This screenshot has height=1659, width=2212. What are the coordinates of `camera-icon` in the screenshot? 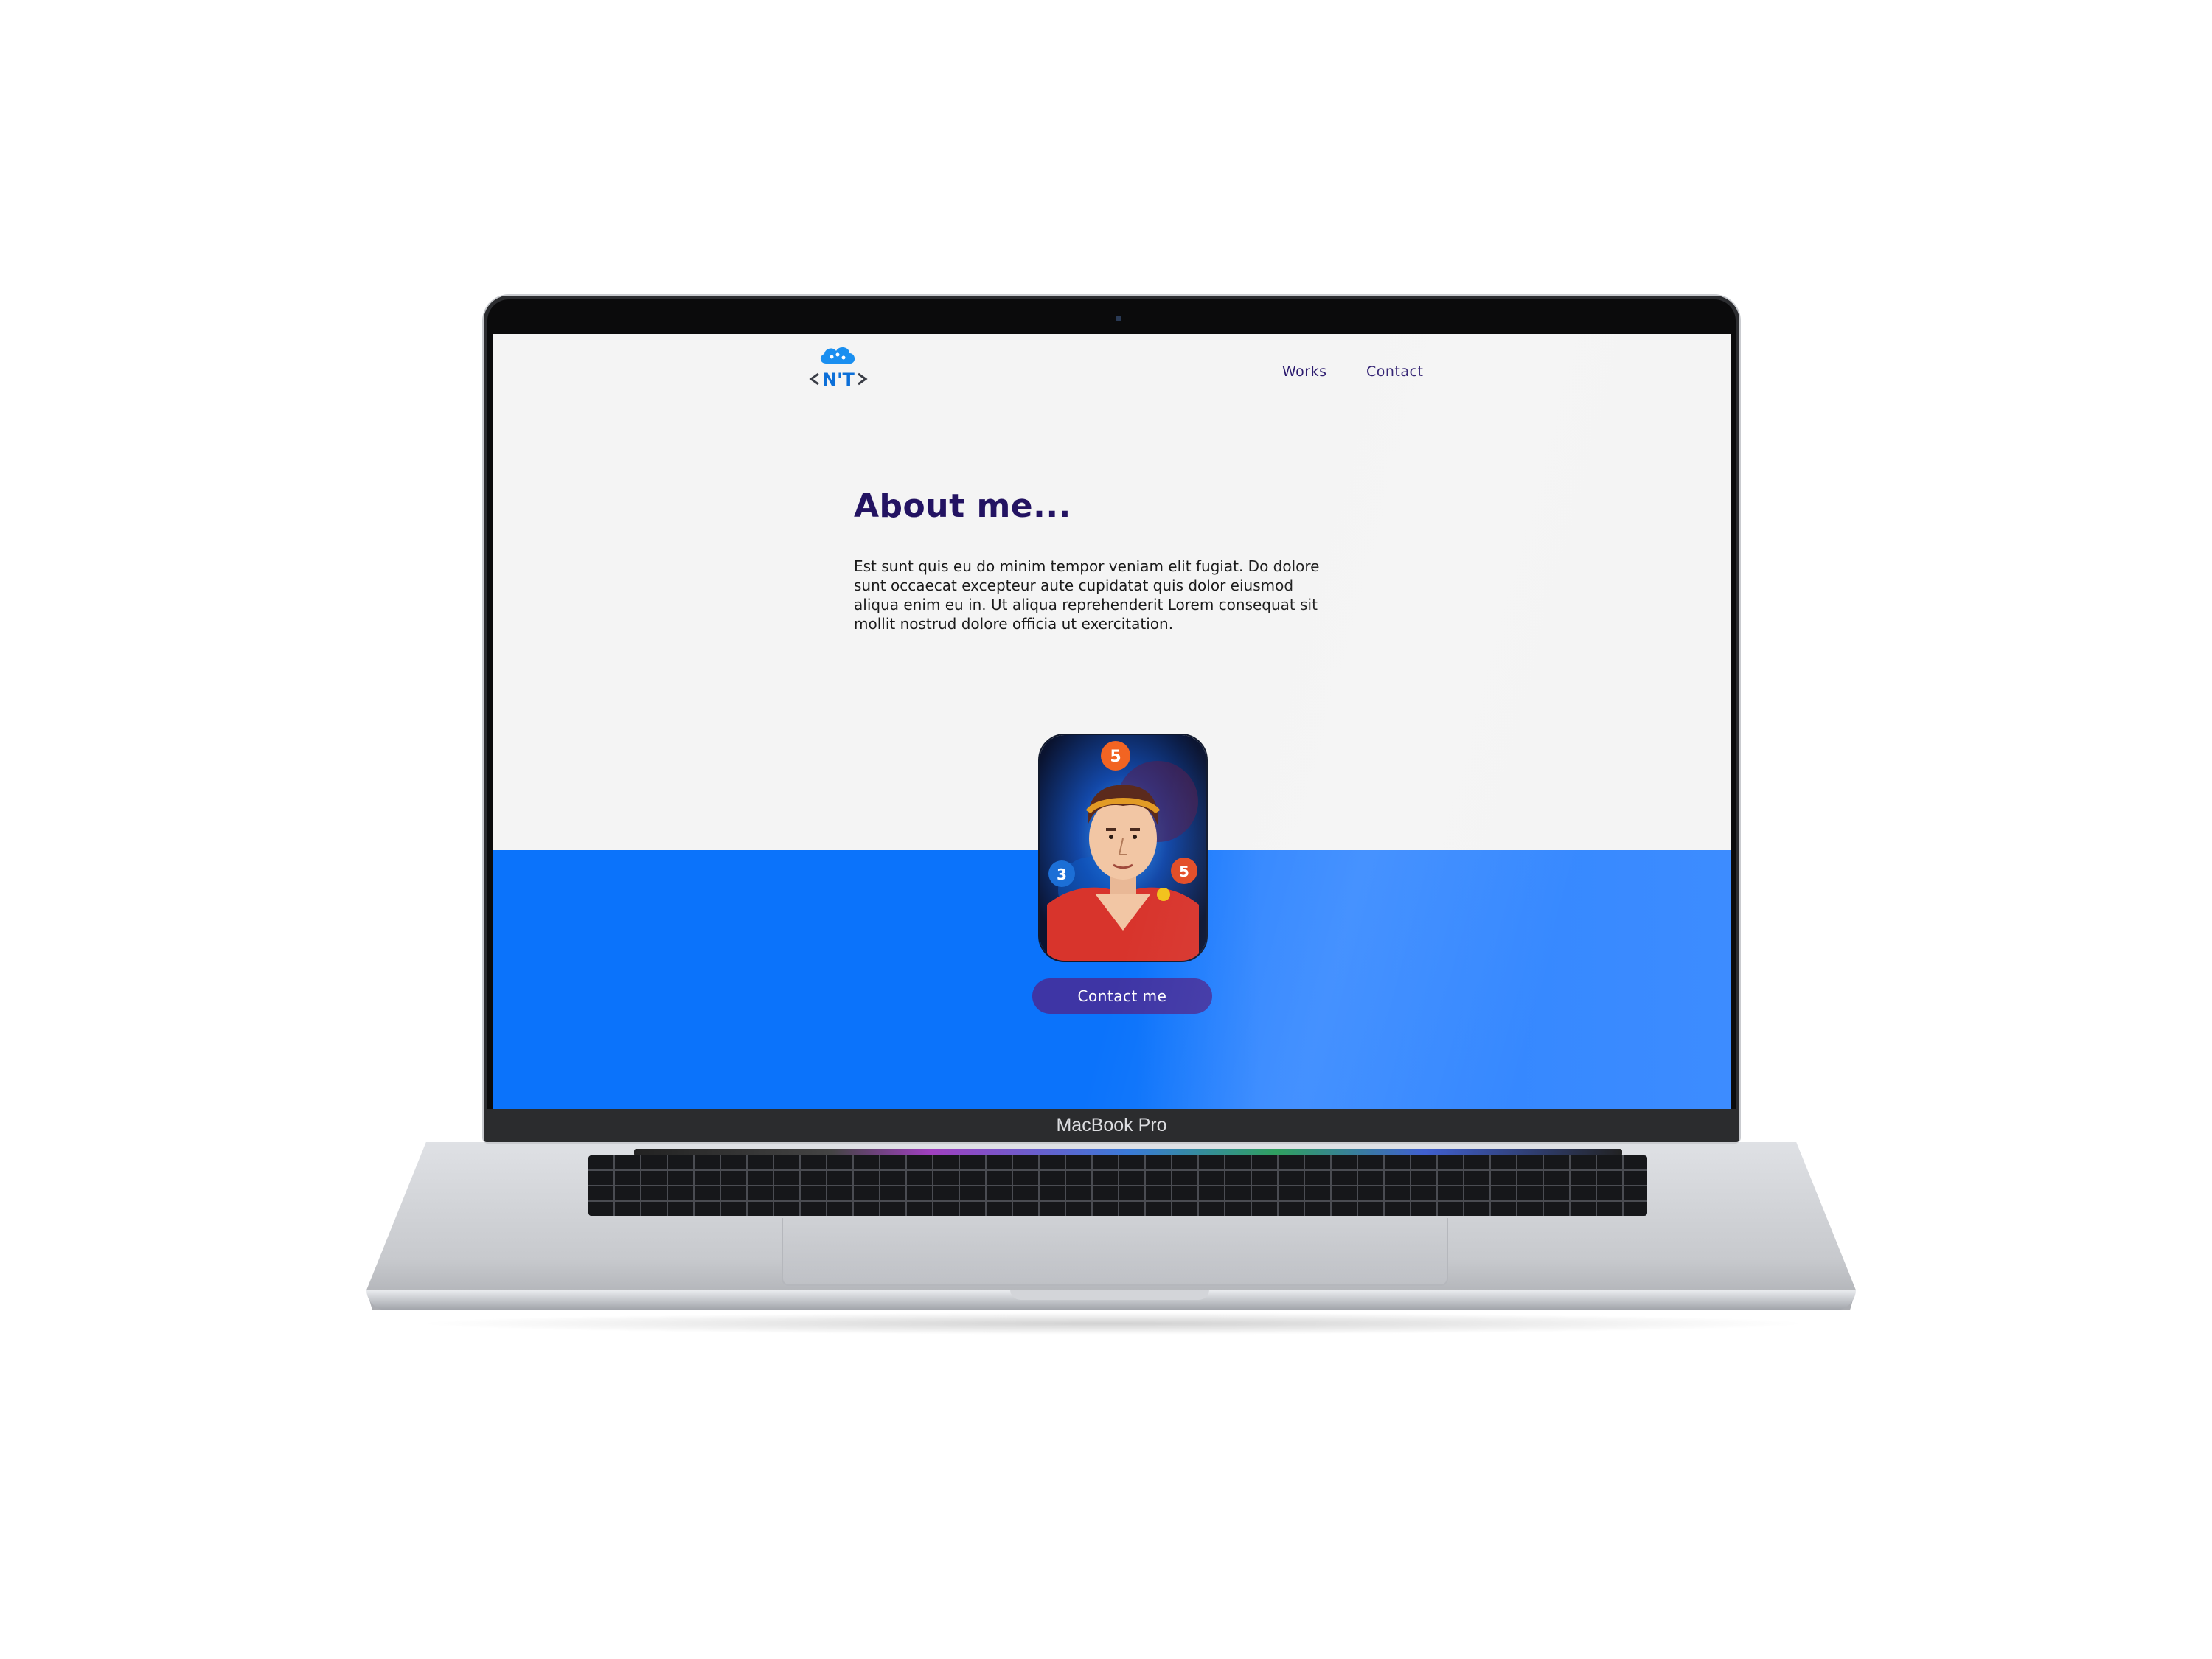 It's located at (1118, 318).